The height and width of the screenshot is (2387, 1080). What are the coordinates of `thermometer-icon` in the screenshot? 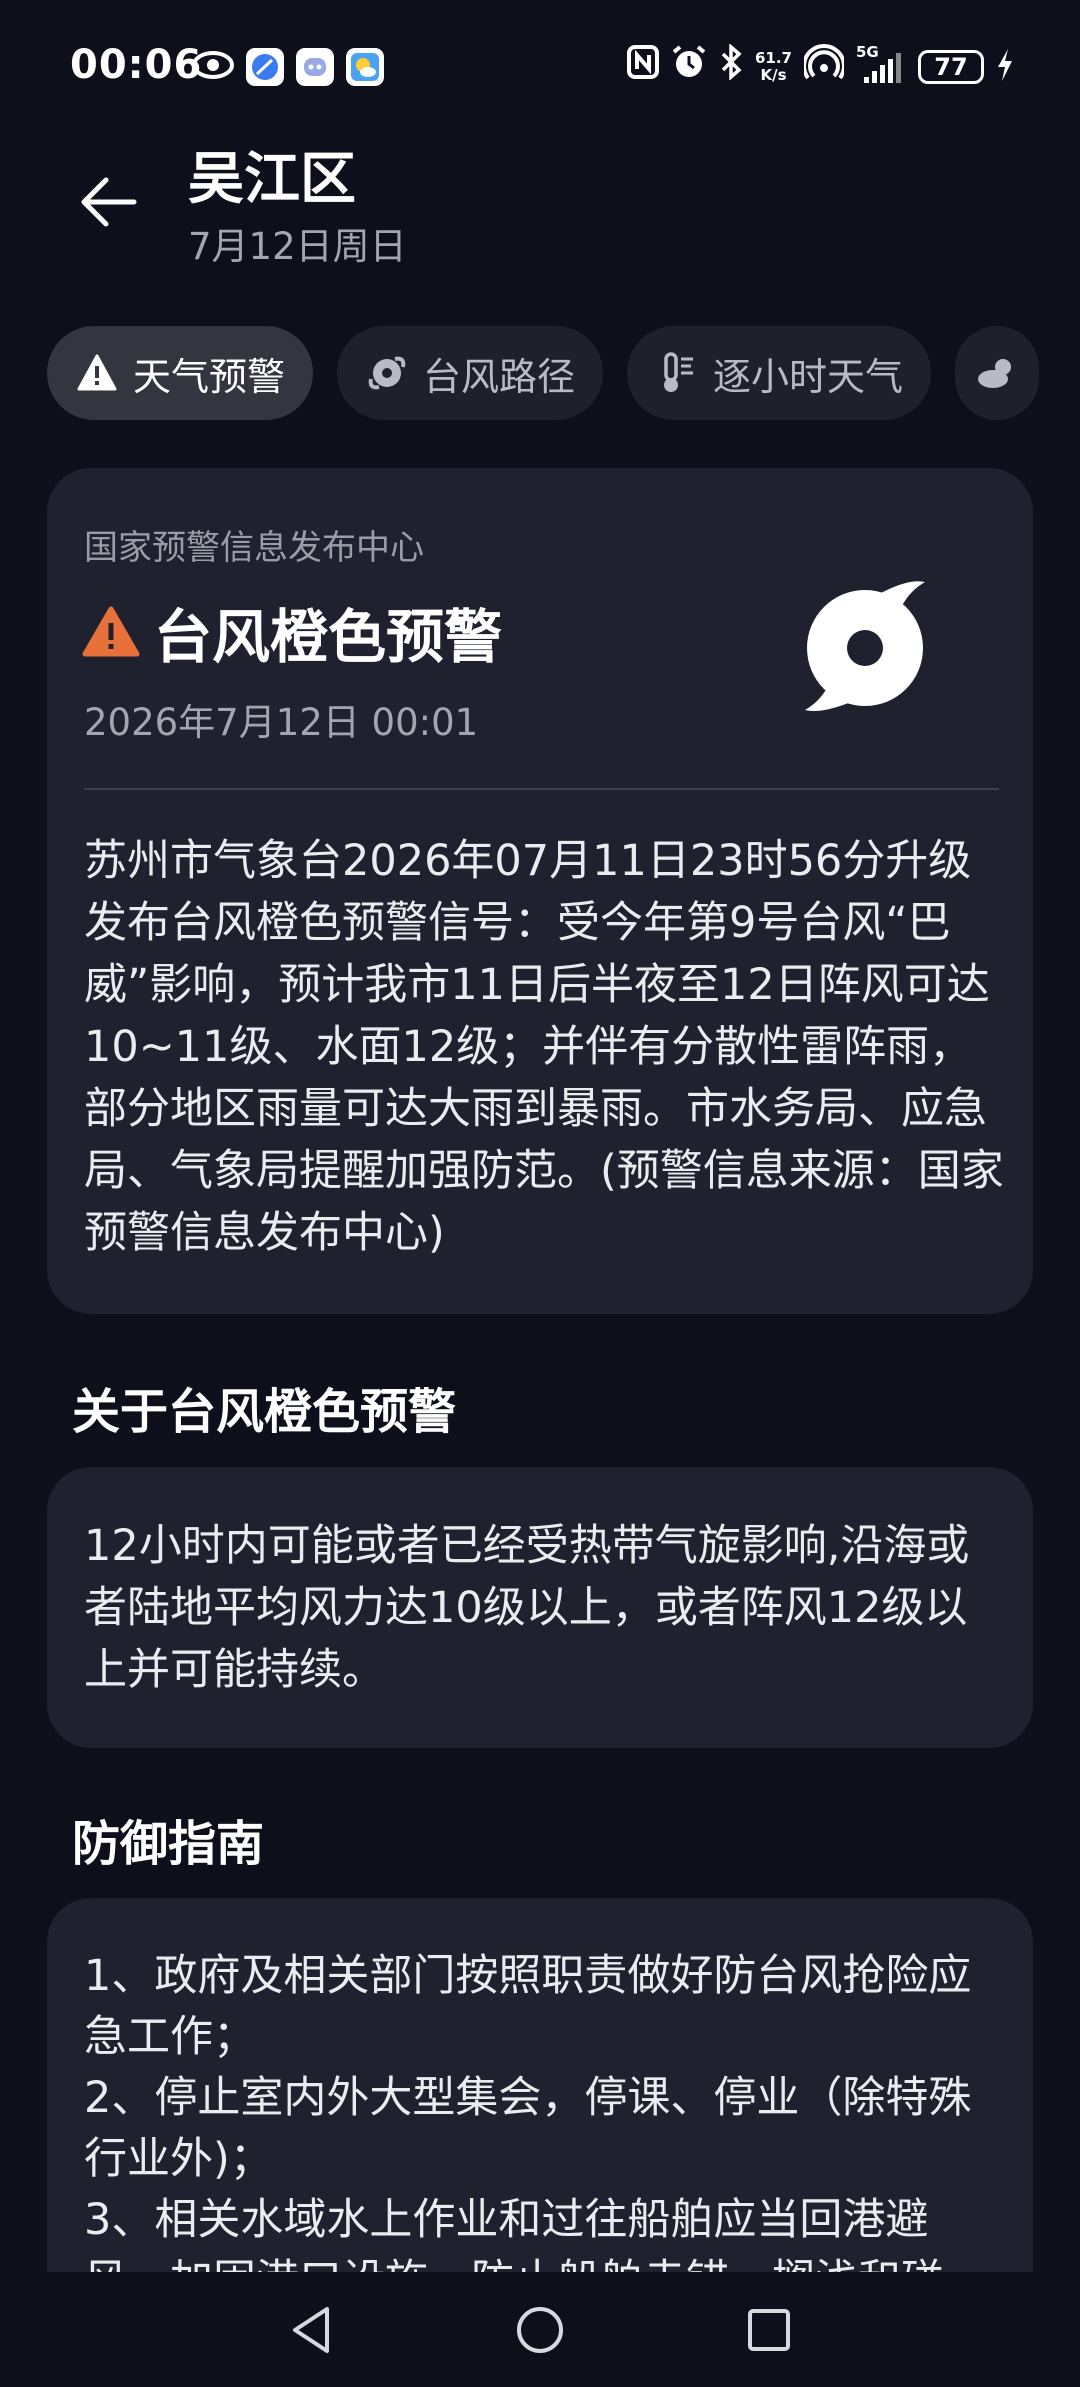 It's located at (677, 373).